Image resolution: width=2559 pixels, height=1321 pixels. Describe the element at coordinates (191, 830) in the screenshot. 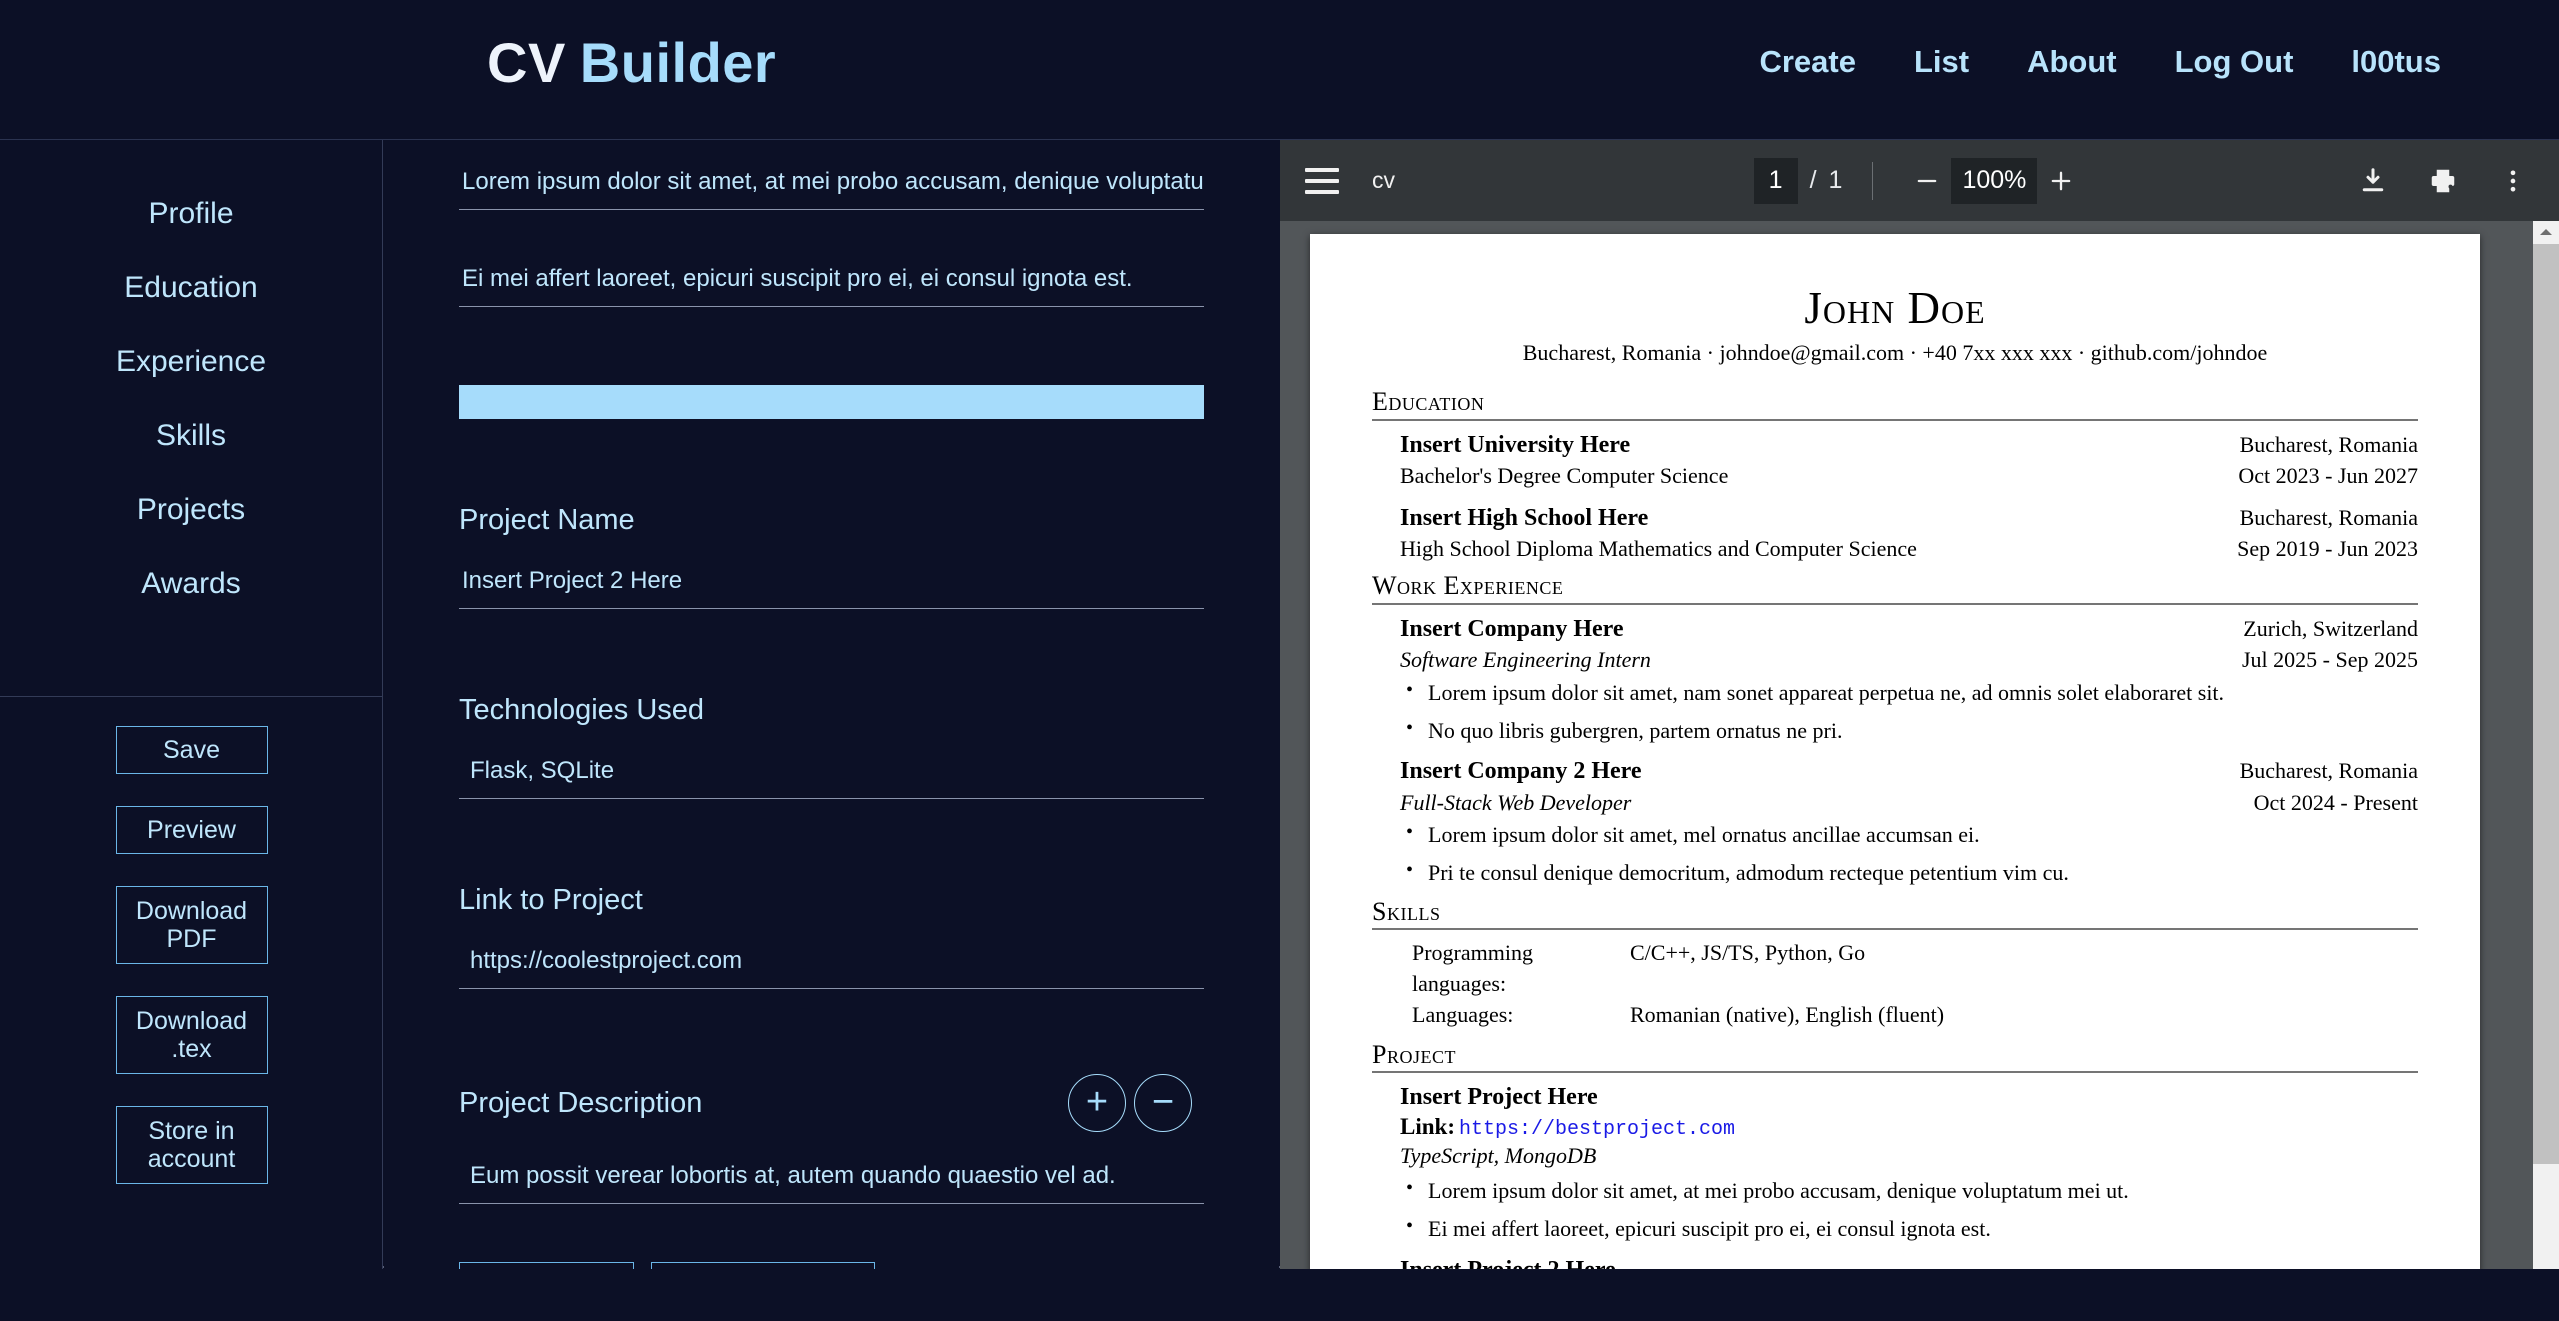

I see `preview-button: Preview` at that location.